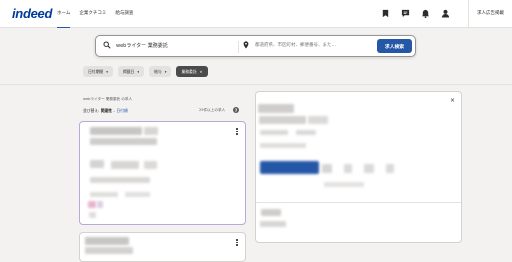  I want to click on job-card-selected, so click(162, 173).